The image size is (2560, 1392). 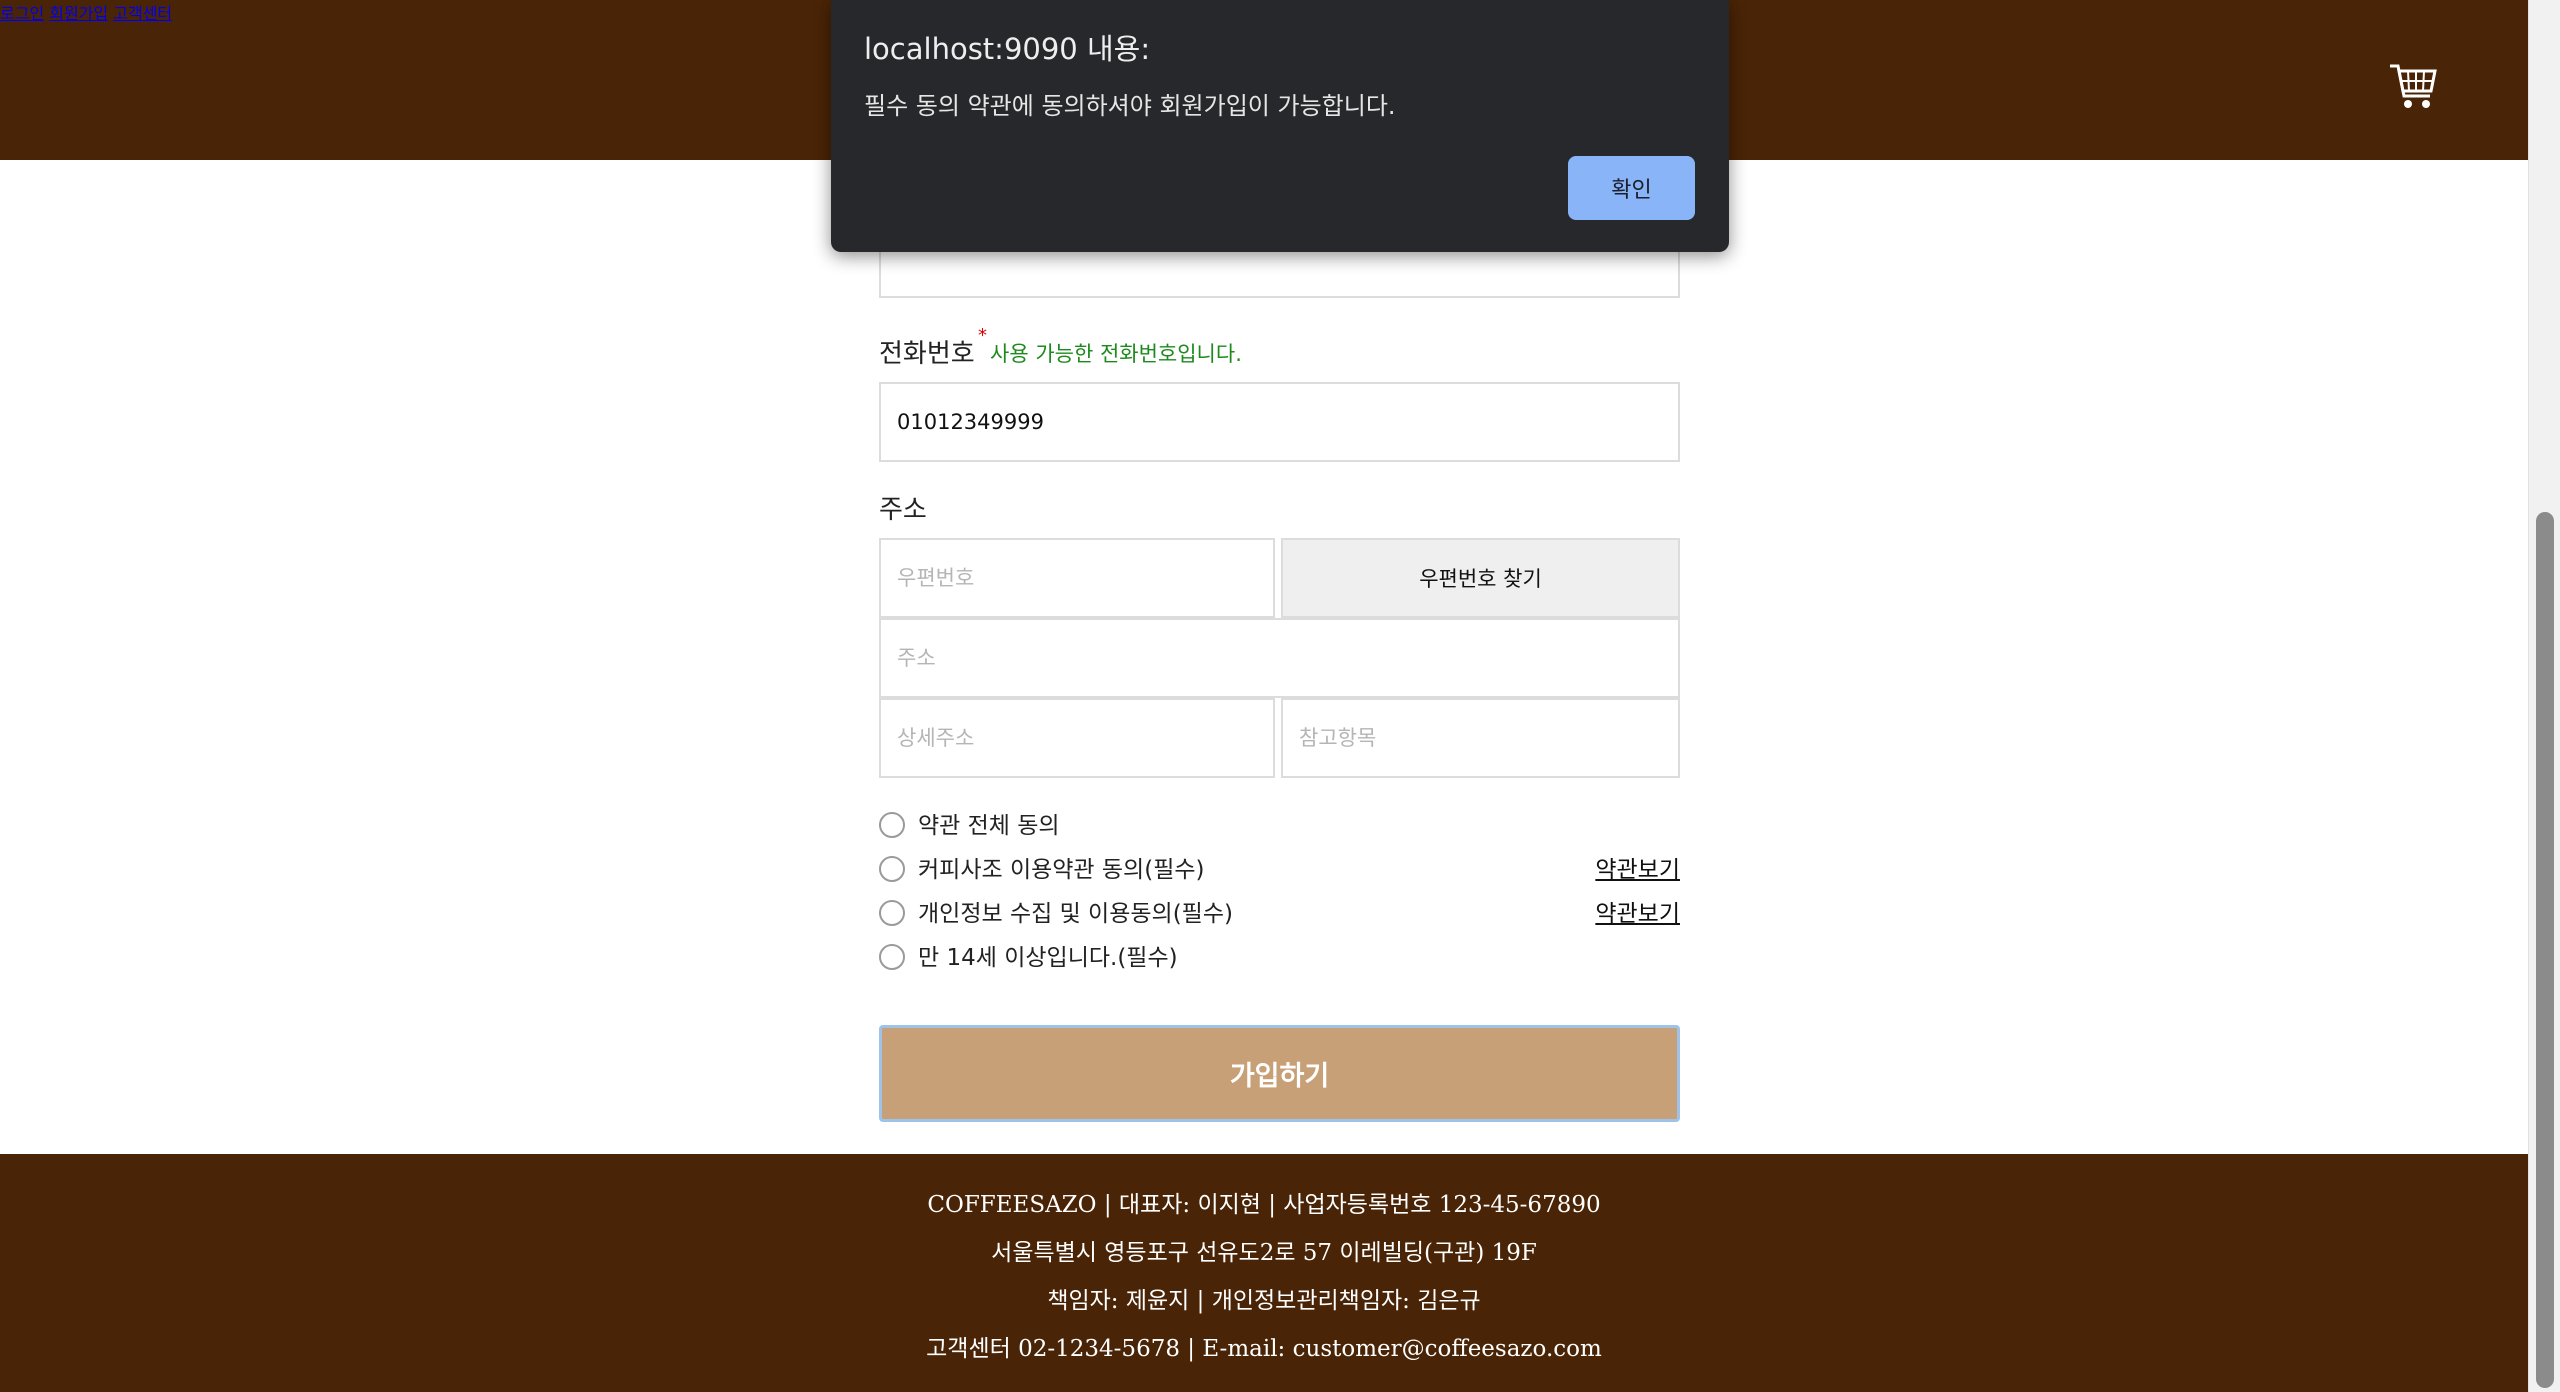 I want to click on footer-managers: 책임자: 제윤지 | 개인정보관리책임자: 김은규, so click(x=1264, y=1301).